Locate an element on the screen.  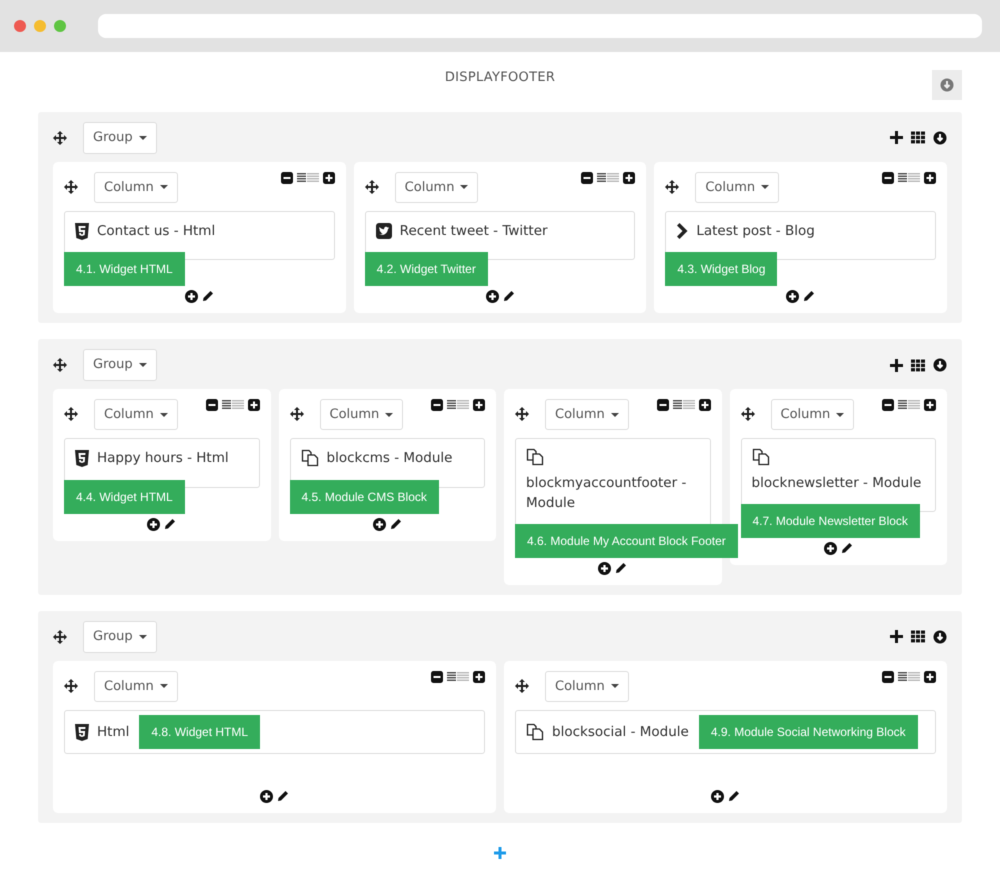
widget-label: 4.6. Module My Account Block Footer is located at coordinates (626, 541).